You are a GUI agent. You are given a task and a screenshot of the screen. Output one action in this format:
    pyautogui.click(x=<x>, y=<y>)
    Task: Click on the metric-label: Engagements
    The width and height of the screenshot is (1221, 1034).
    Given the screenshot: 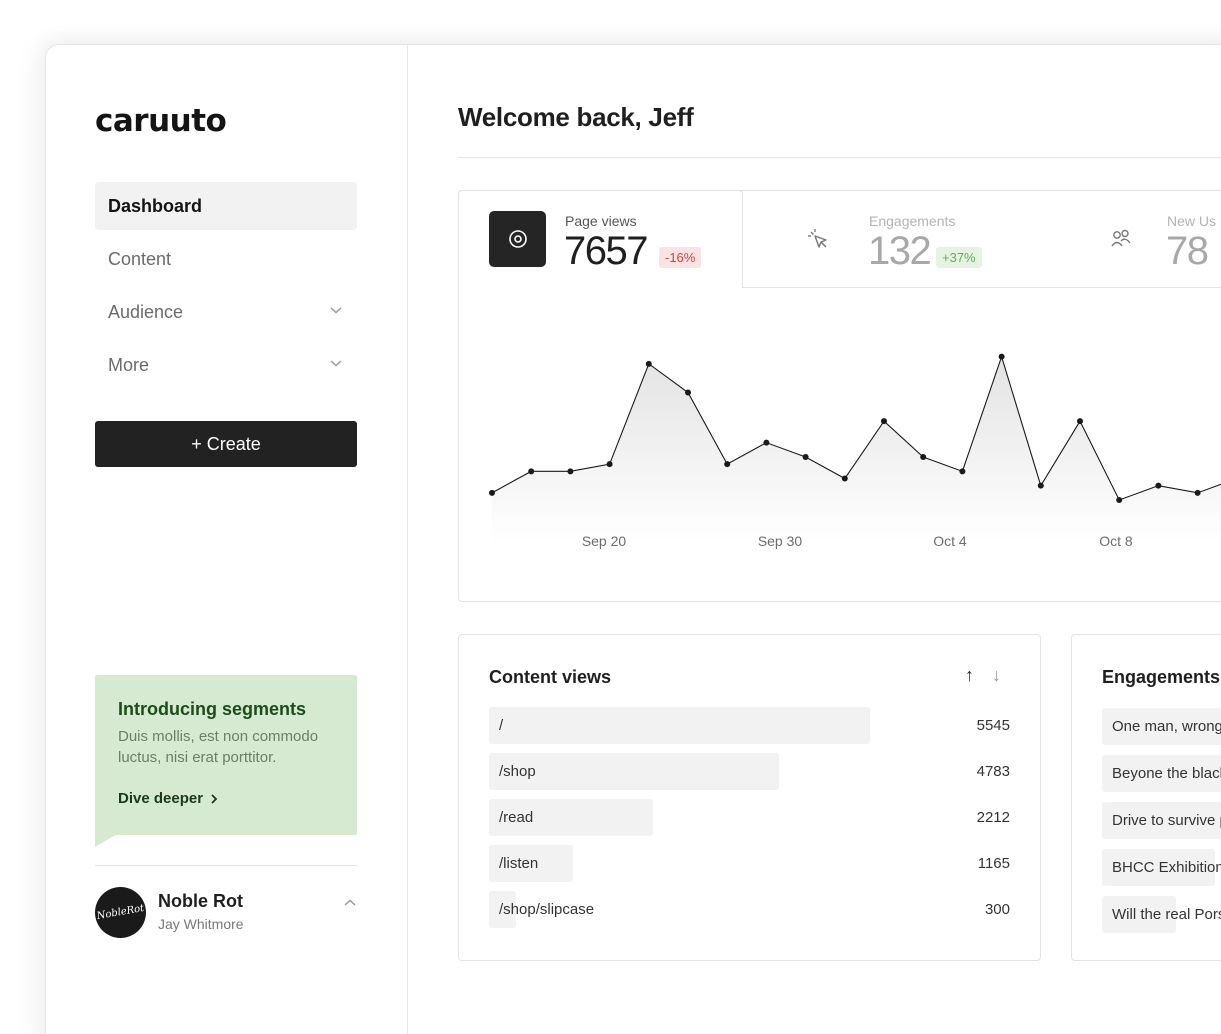 What is the action you would take?
    pyautogui.click(x=912, y=221)
    